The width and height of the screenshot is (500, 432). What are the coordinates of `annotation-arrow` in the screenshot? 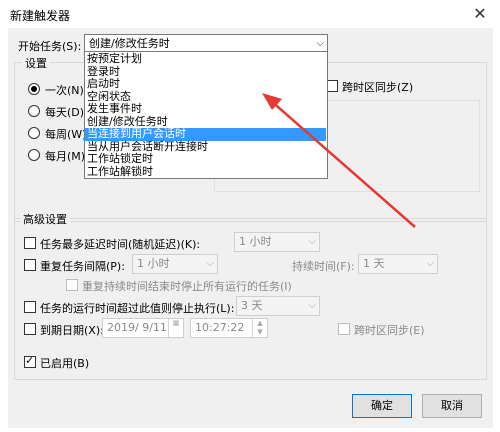 It's located at (339, 160).